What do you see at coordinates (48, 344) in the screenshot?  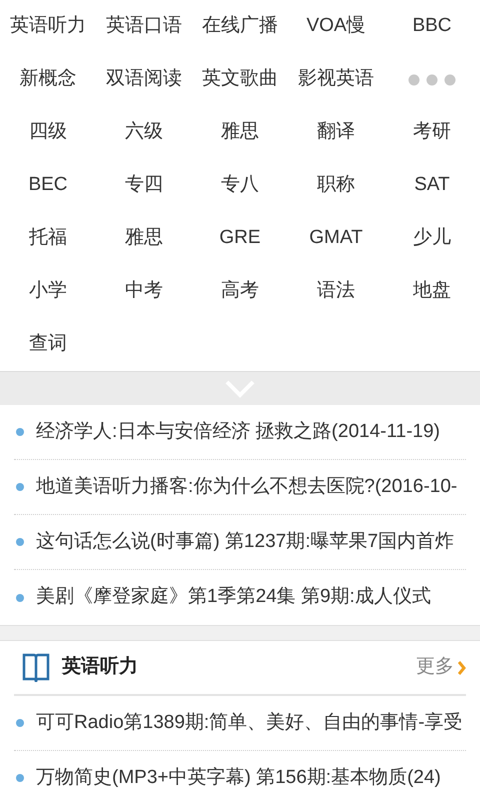 I see `category-link: 查词` at bounding box center [48, 344].